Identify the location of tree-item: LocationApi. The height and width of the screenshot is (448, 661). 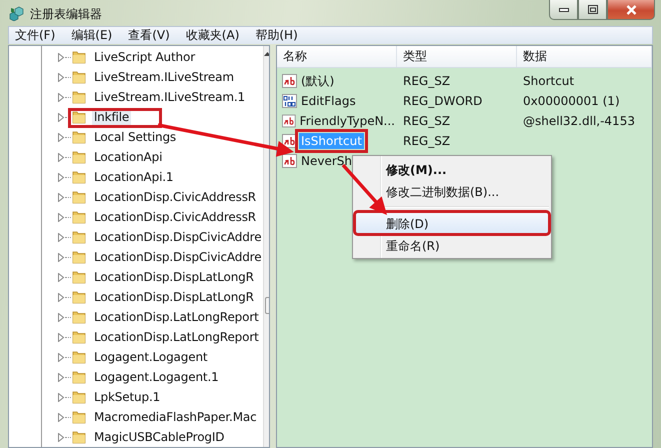
(128, 157).